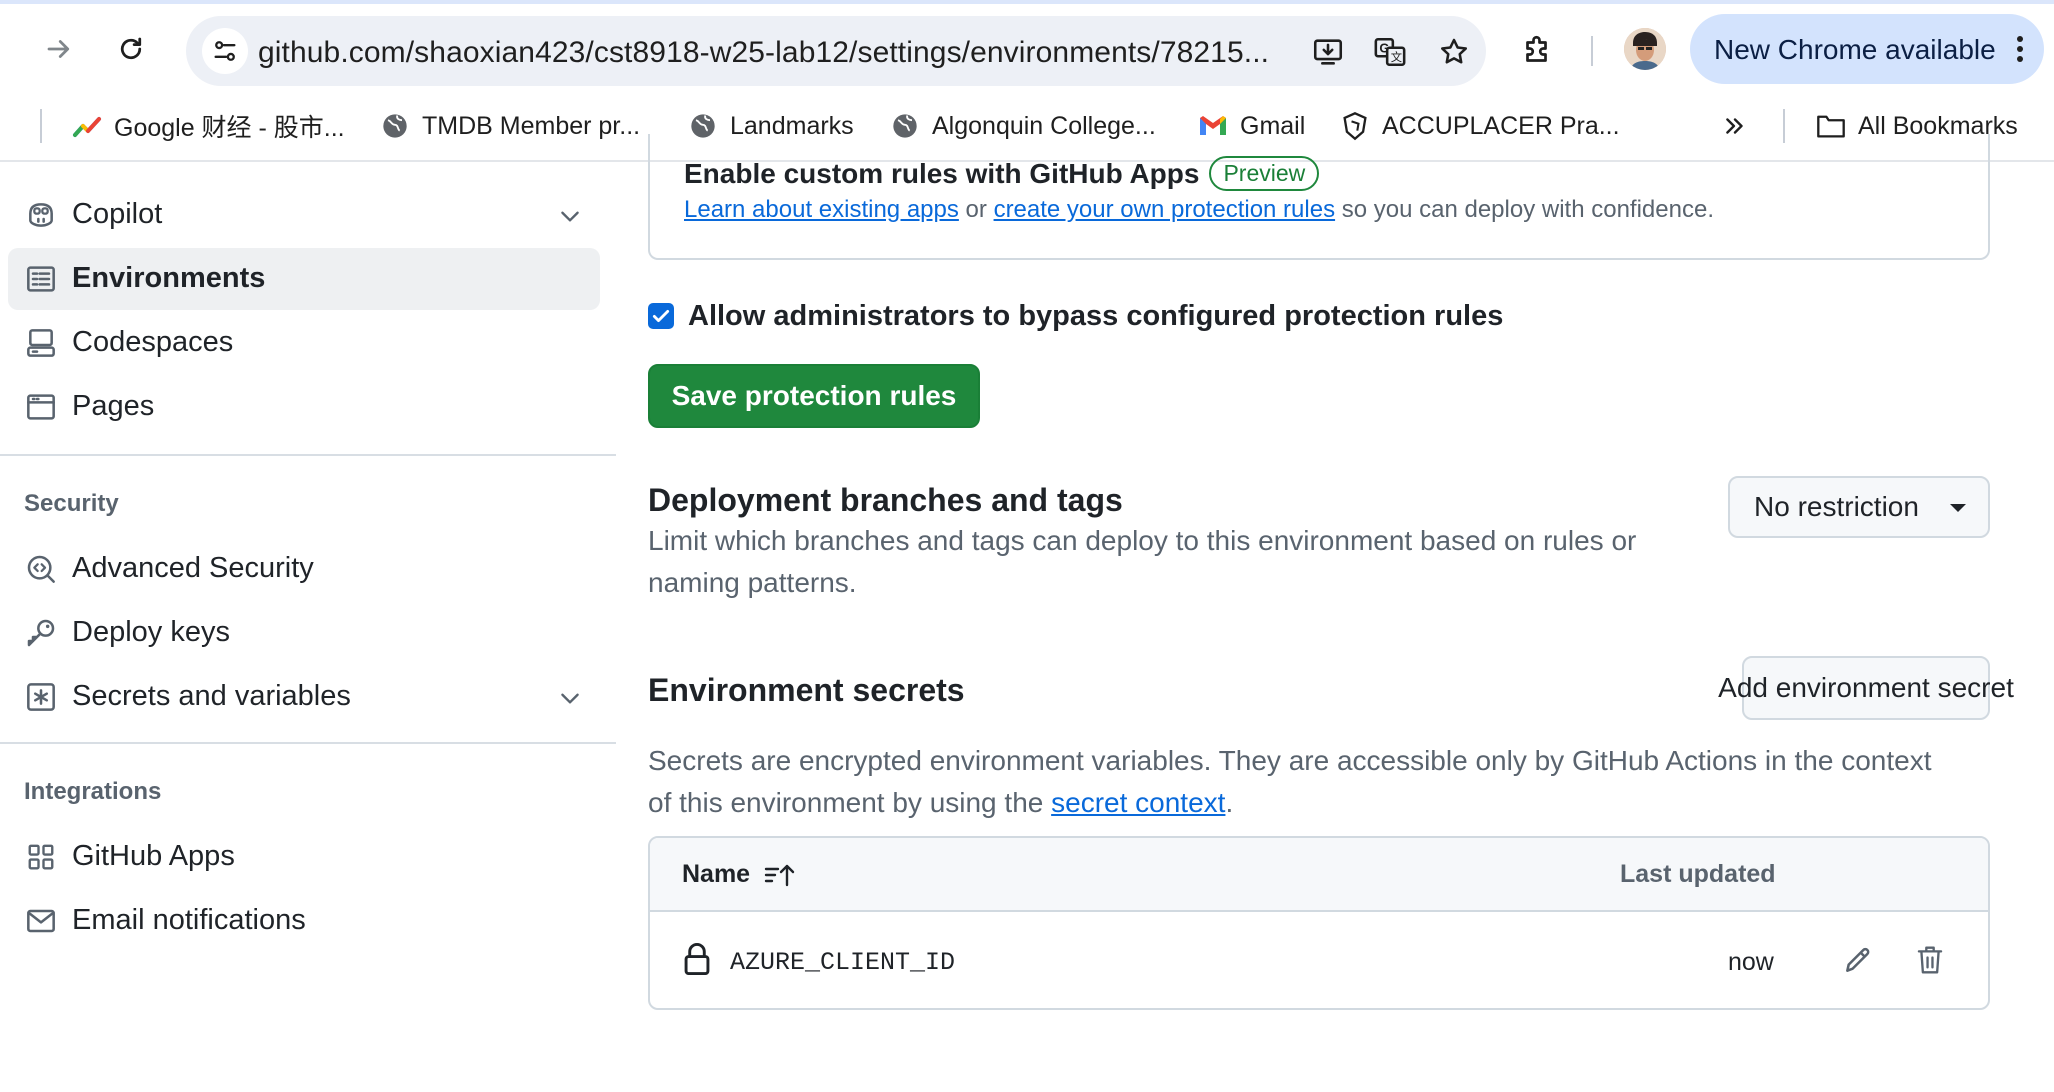 This screenshot has width=2054, height=1092. I want to click on sort-ascending-icon, so click(779, 875).